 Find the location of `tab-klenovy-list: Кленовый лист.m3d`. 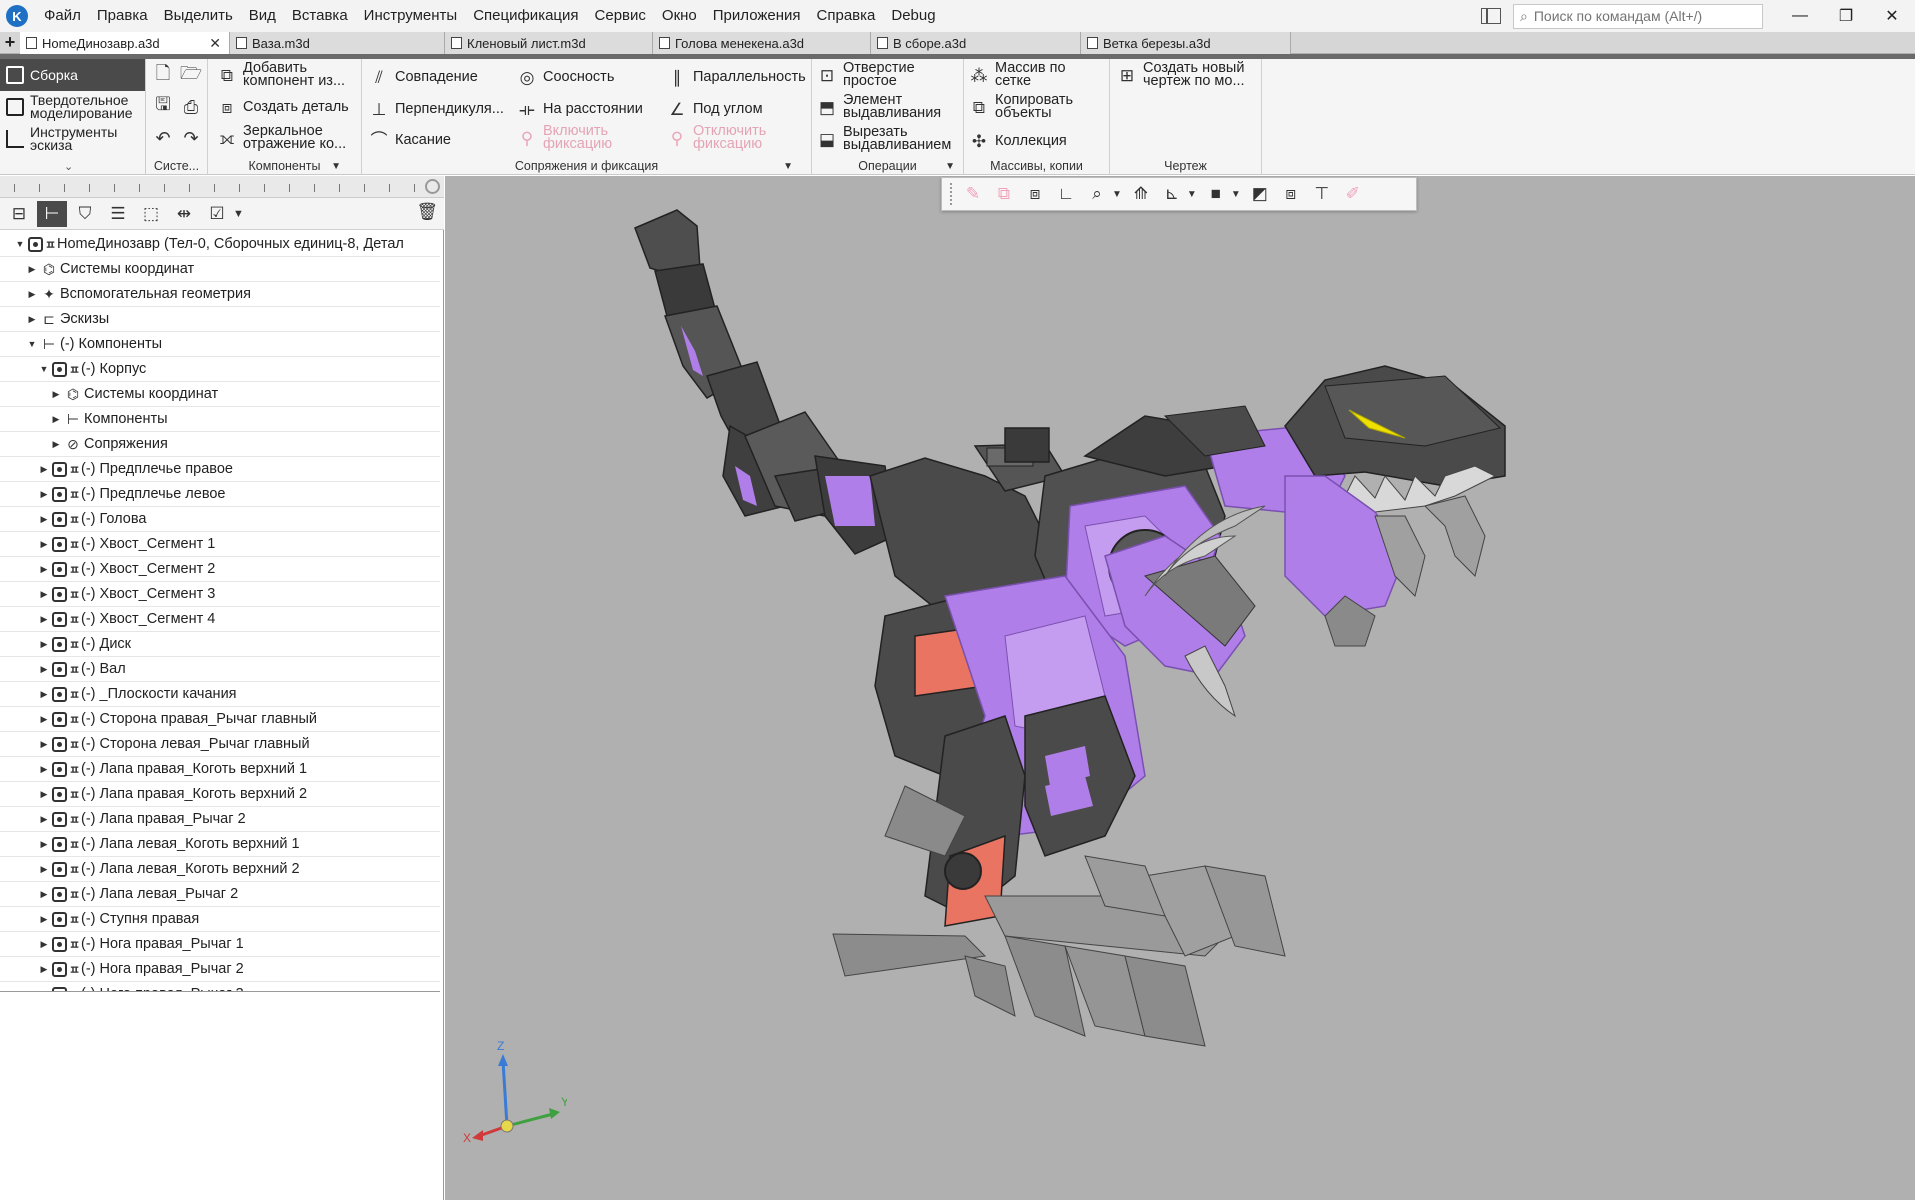

tab-klenovy-list: Кленовый лист.m3d is located at coordinates (549, 43).